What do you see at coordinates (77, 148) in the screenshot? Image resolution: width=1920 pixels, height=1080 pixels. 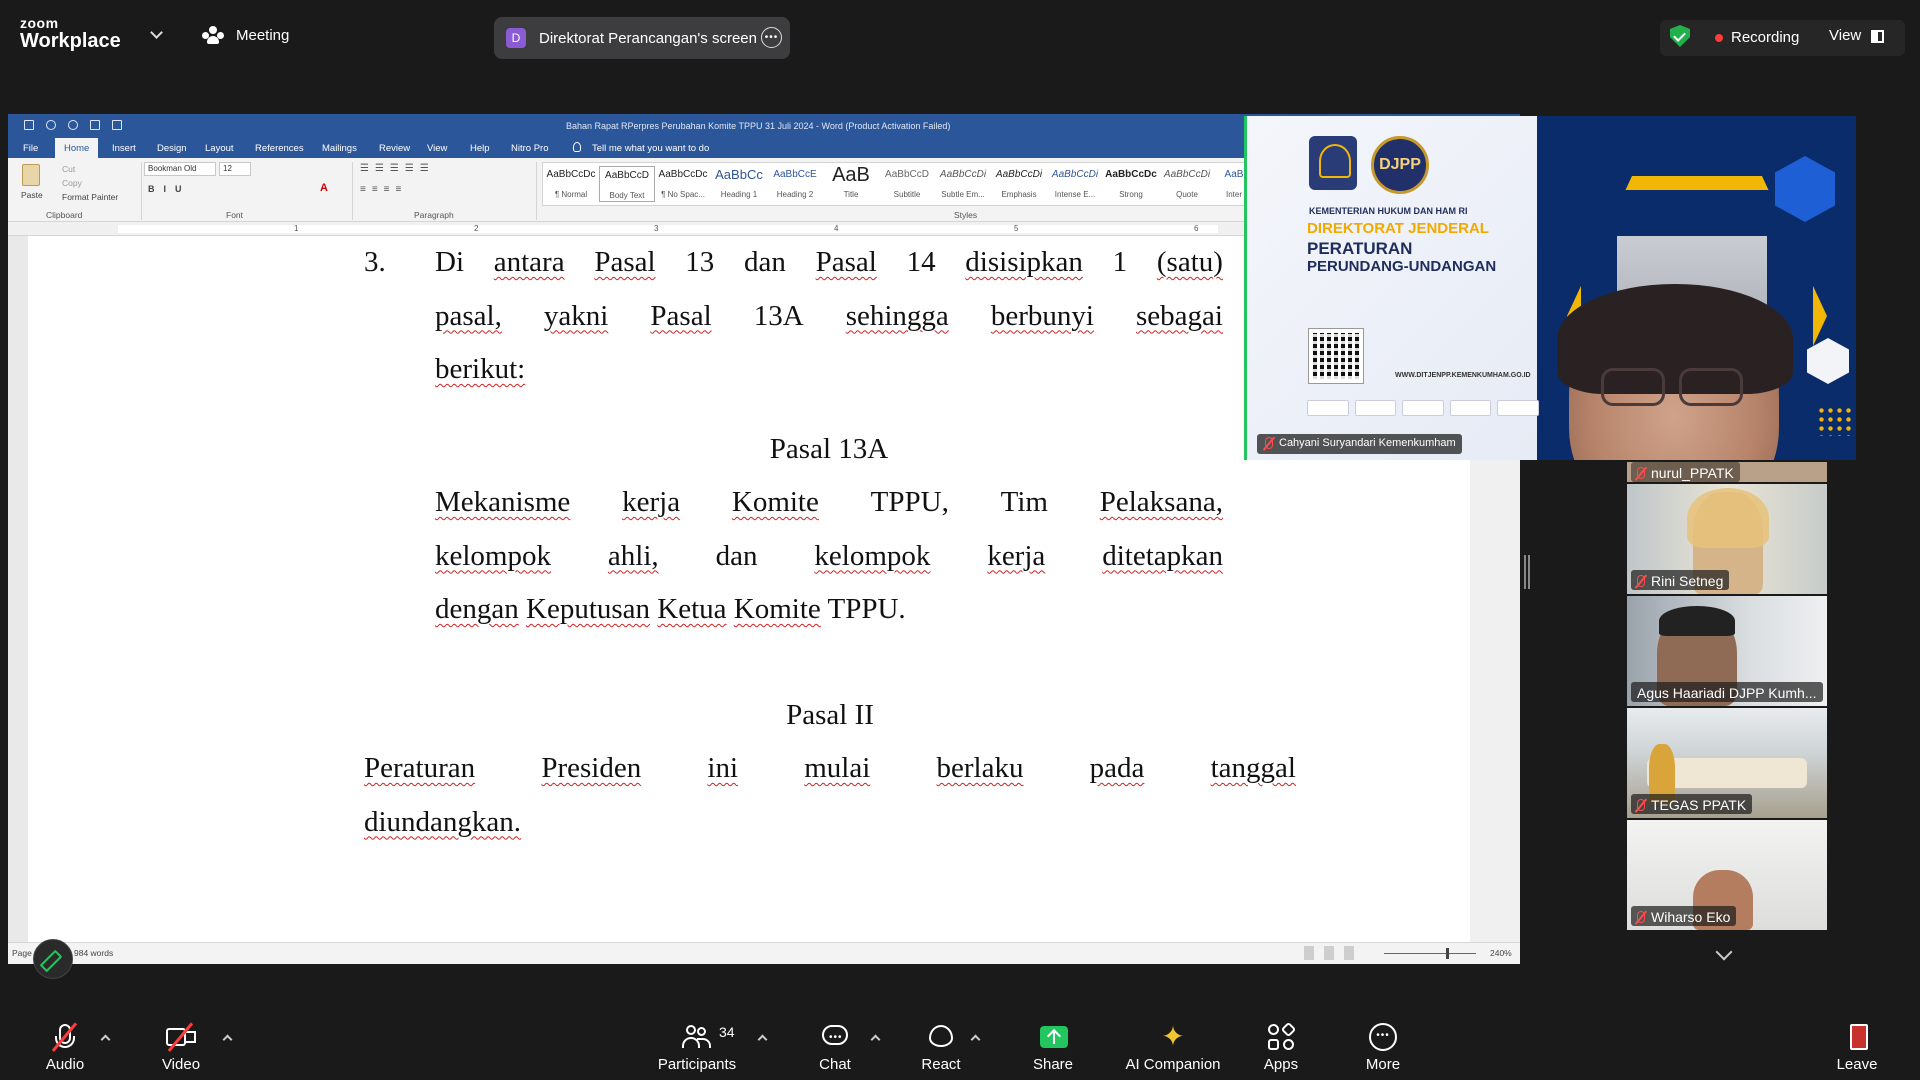 I see `tab-home: Home` at bounding box center [77, 148].